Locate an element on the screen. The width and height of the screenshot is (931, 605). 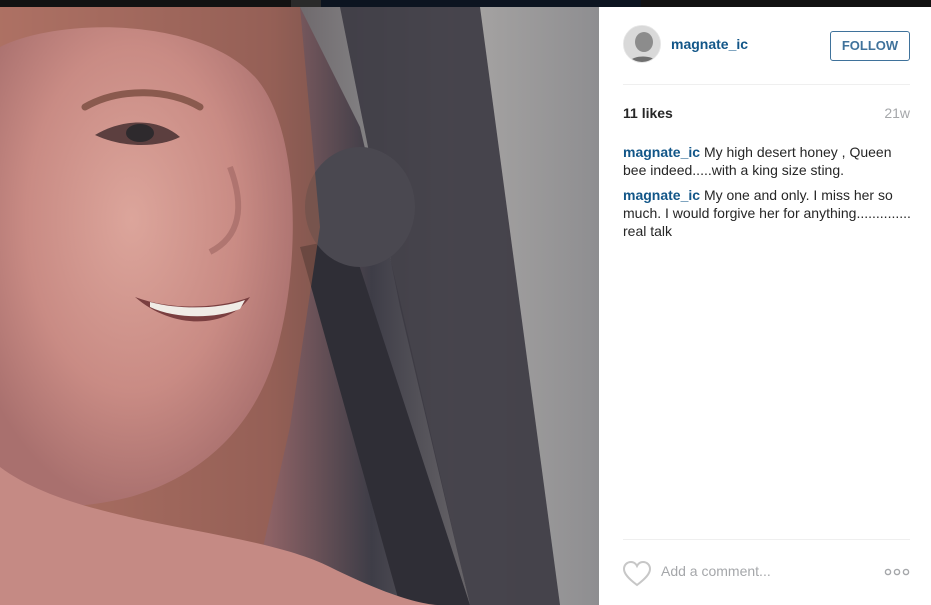
avatar-image is located at coordinates (642, 44).